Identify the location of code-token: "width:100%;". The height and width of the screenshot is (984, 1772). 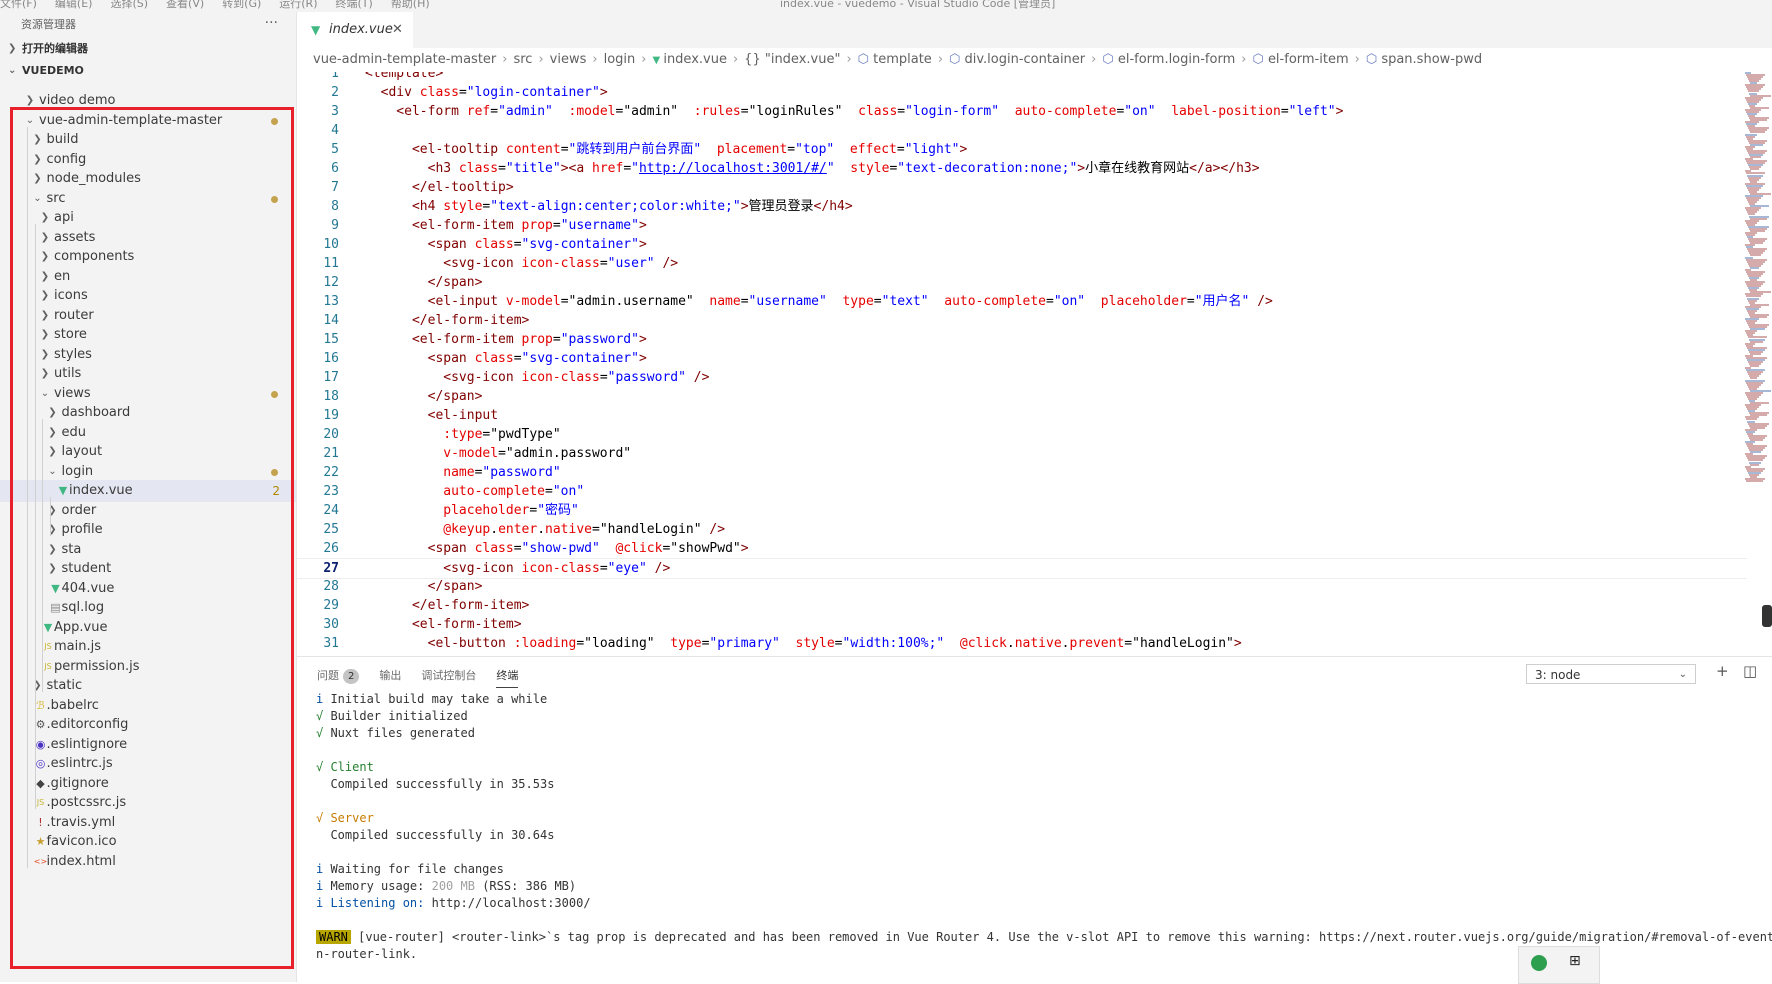
(893, 643).